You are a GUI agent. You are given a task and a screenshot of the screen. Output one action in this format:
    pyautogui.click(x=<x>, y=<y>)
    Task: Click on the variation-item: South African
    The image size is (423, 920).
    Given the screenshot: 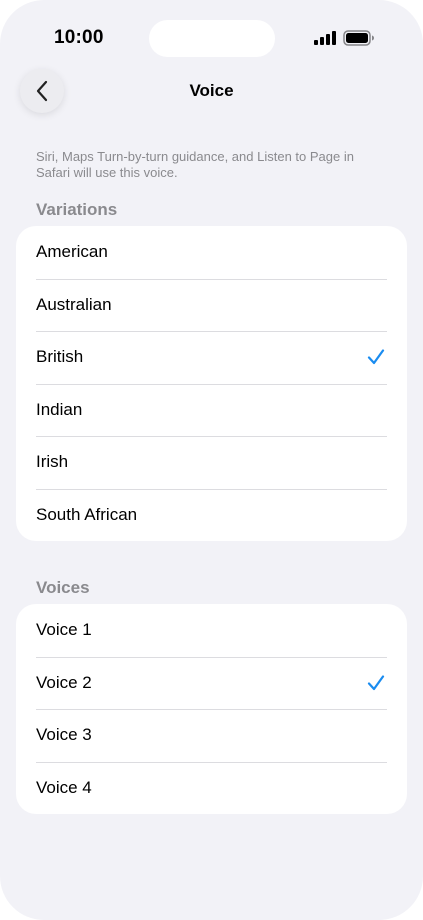 What is the action you would take?
    pyautogui.click(x=211, y=515)
    